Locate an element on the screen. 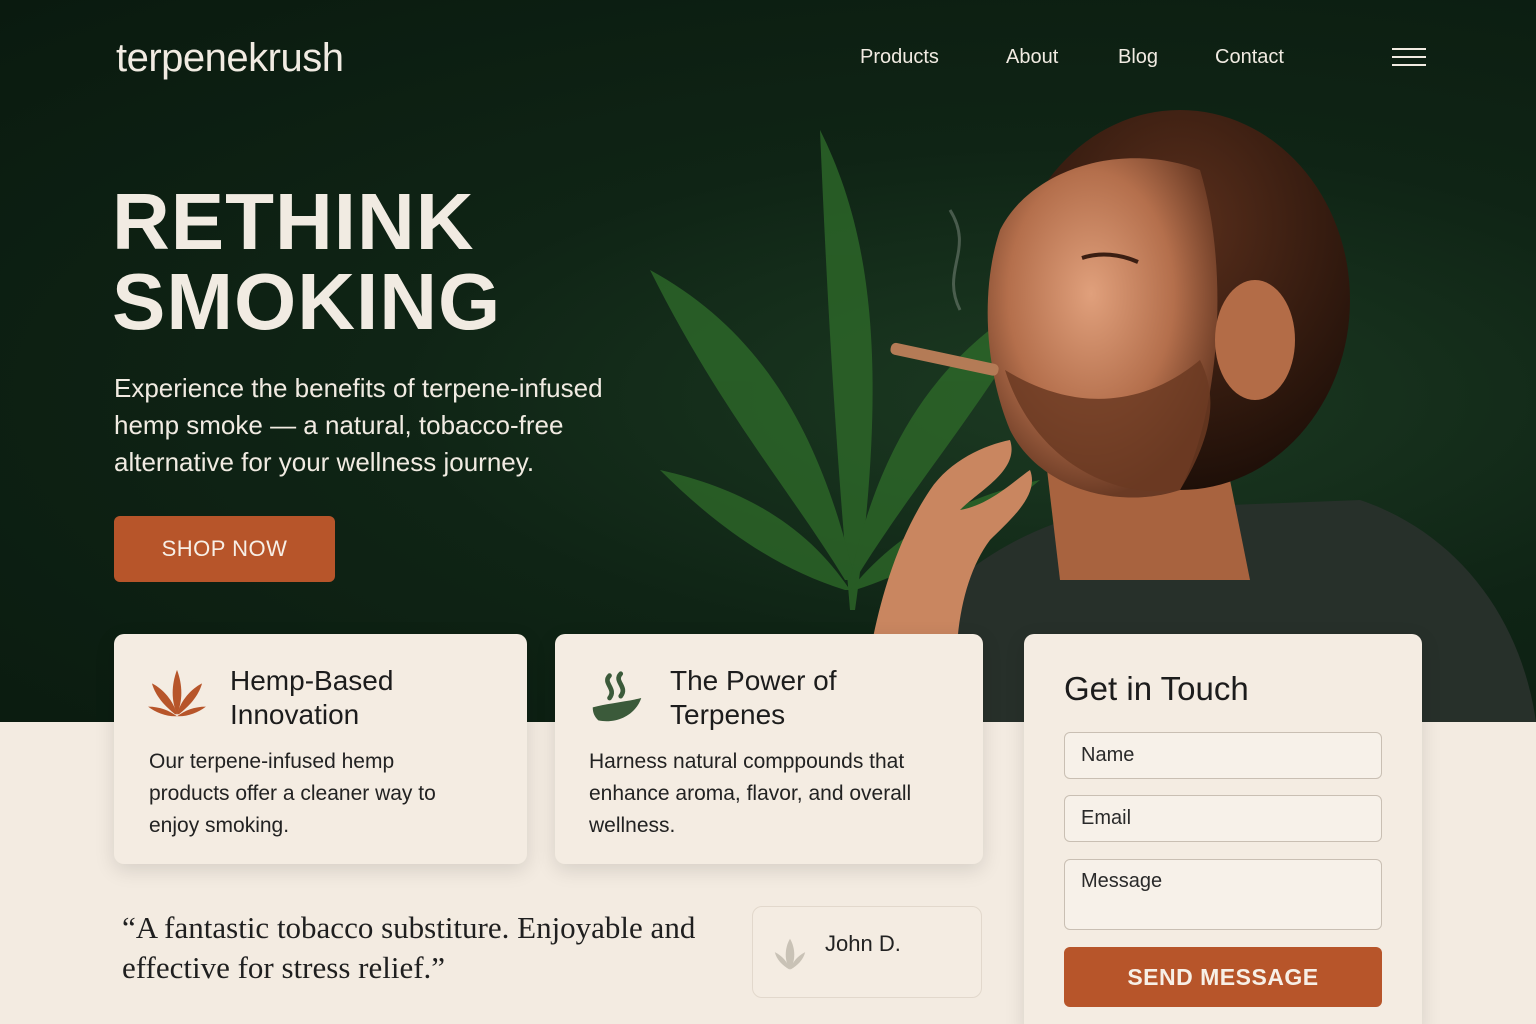 The width and height of the screenshot is (1536, 1024). feature-title: The Power of Terpenes is located at coordinates (753, 698).